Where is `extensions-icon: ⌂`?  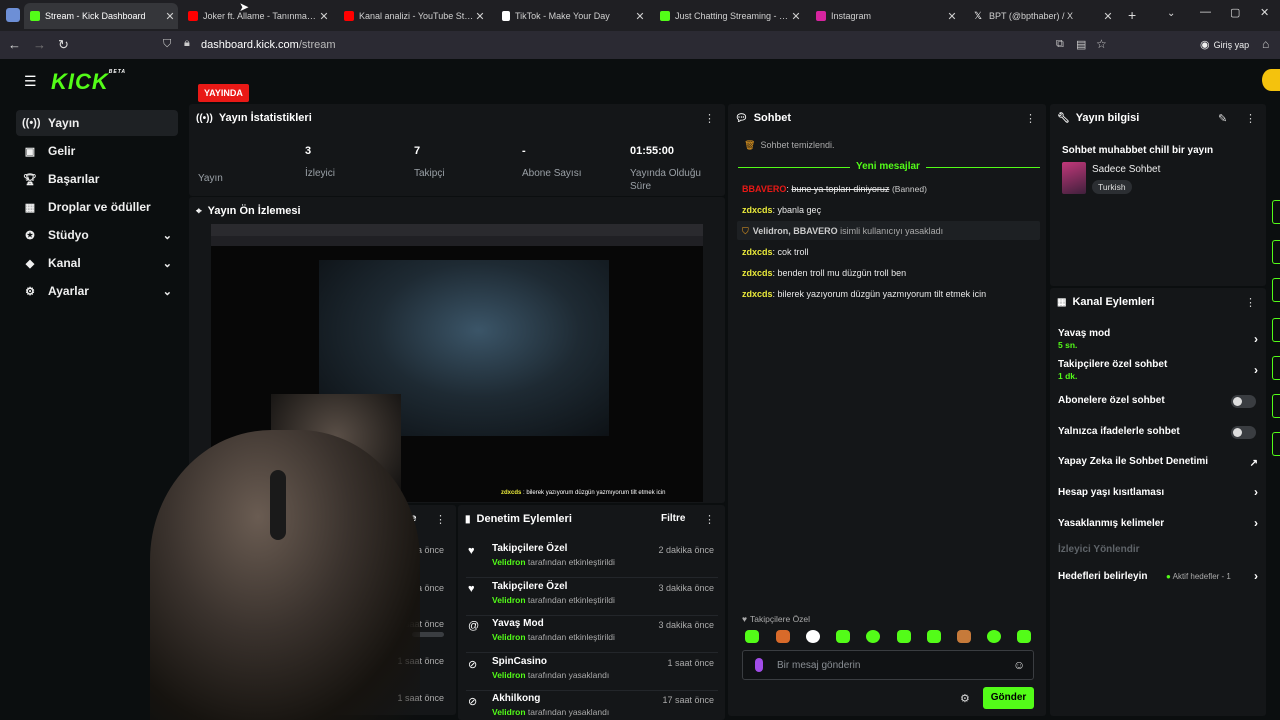
extensions-icon: ⌂ is located at coordinates (1265, 44).